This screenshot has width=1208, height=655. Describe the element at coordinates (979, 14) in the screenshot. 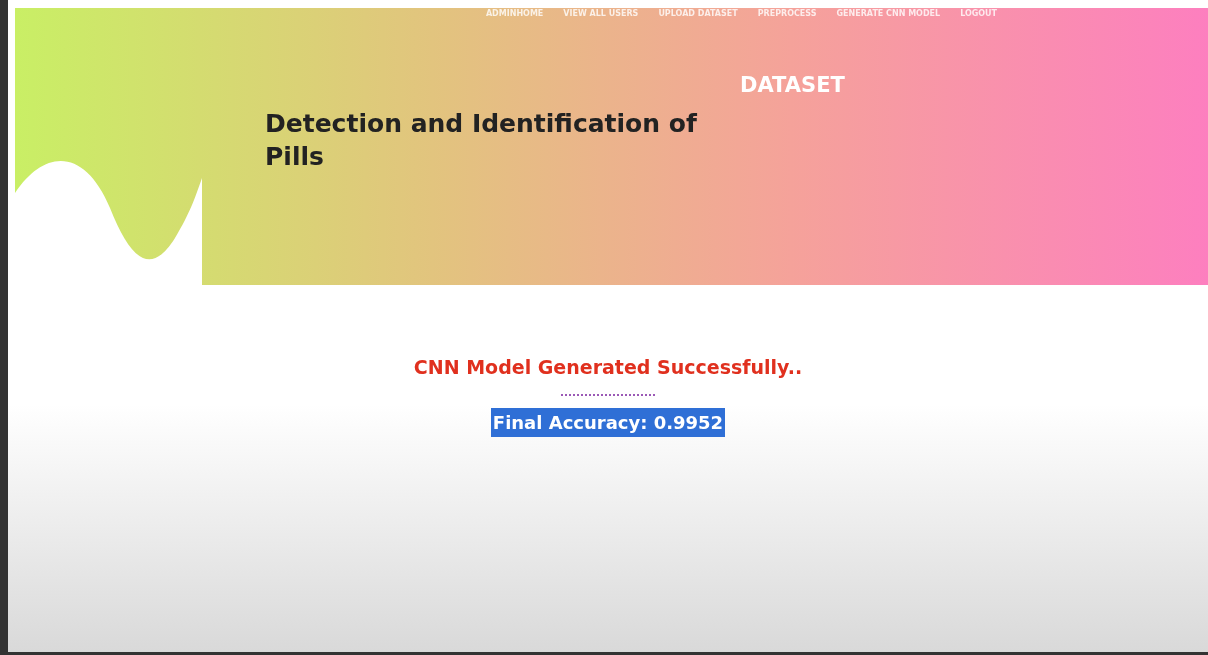

I see `nav-link: LOGOUT` at that location.